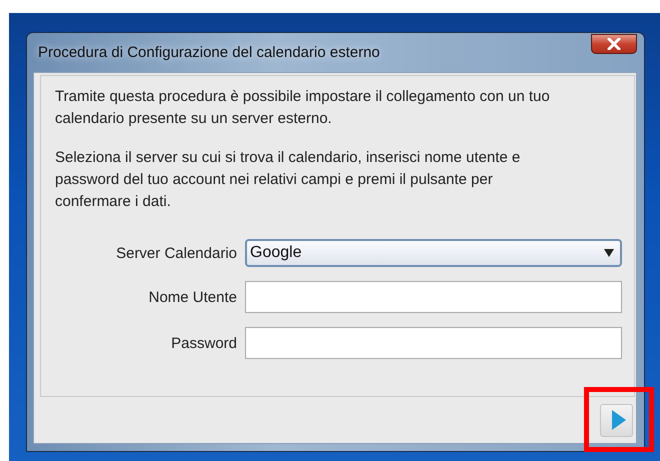 The height and width of the screenshot is (461, 660). I want to click on next-button, so click(616, 420).